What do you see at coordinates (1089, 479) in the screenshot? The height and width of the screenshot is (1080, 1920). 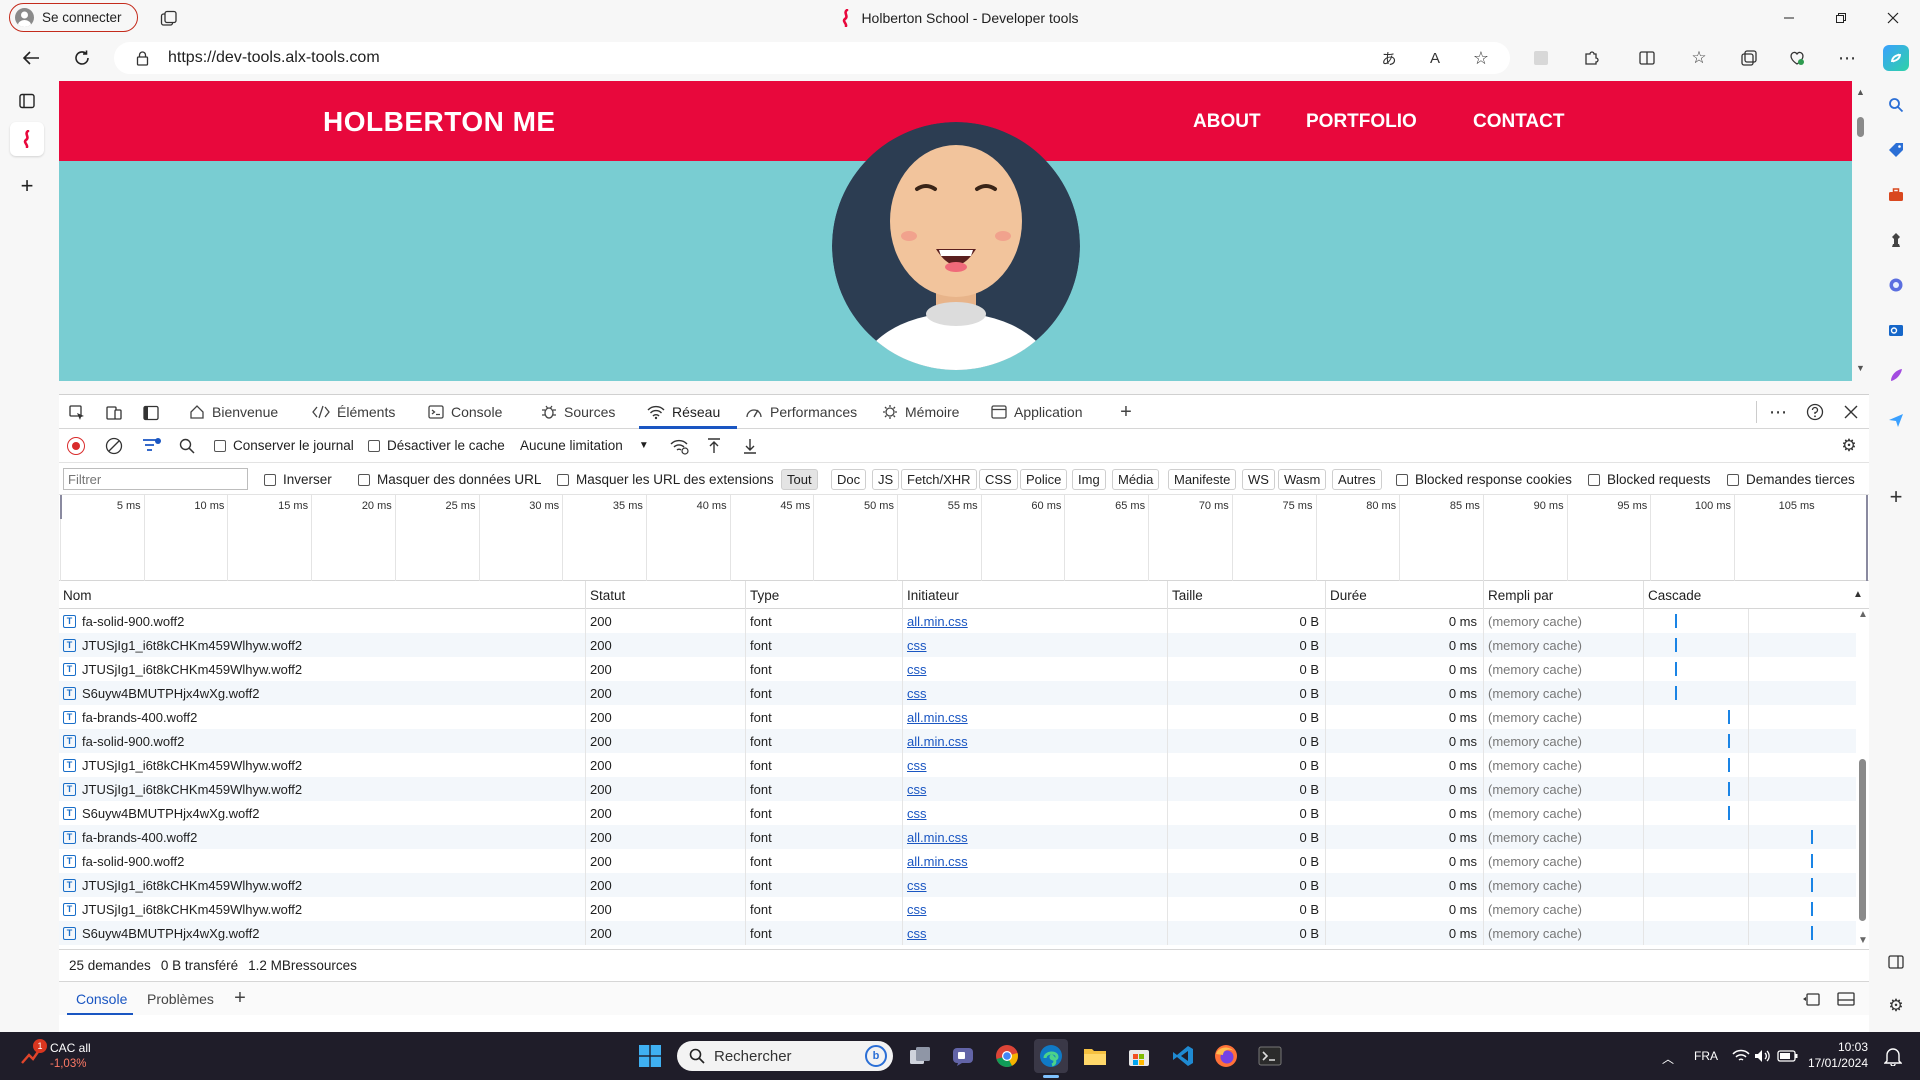 I see `filter-type-img: Img` at bounding box center [1089, 479].